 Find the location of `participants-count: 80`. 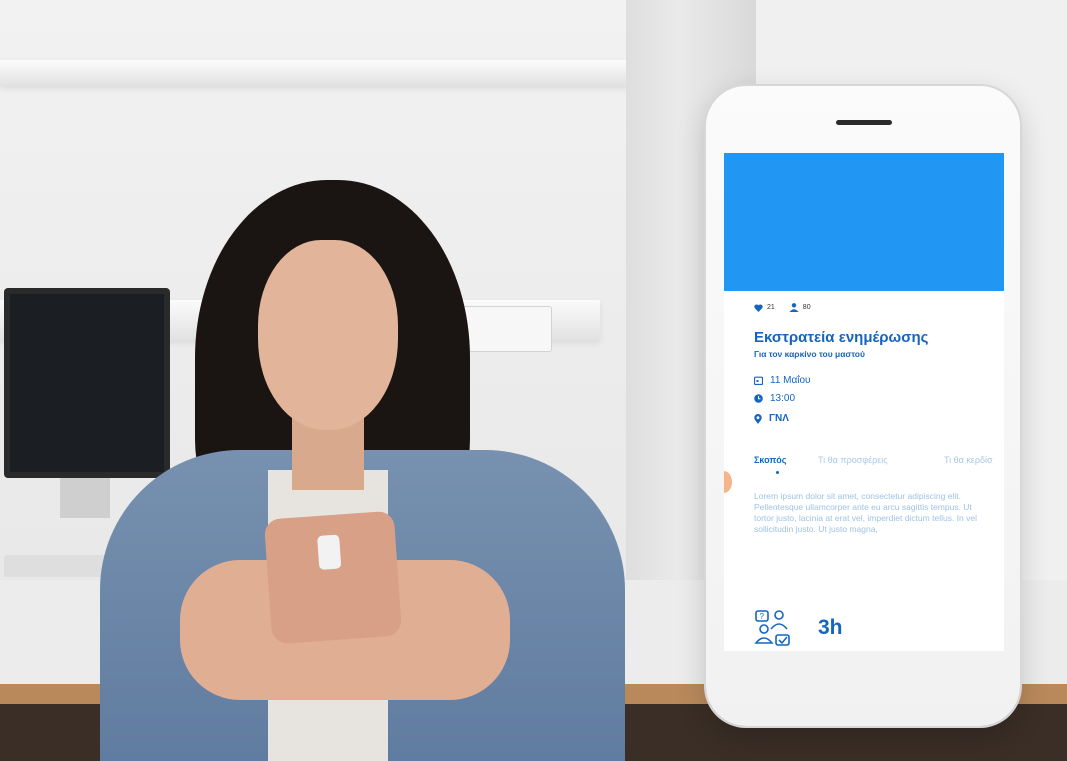

participants-count: 80 is located at coordinates (806, 307).